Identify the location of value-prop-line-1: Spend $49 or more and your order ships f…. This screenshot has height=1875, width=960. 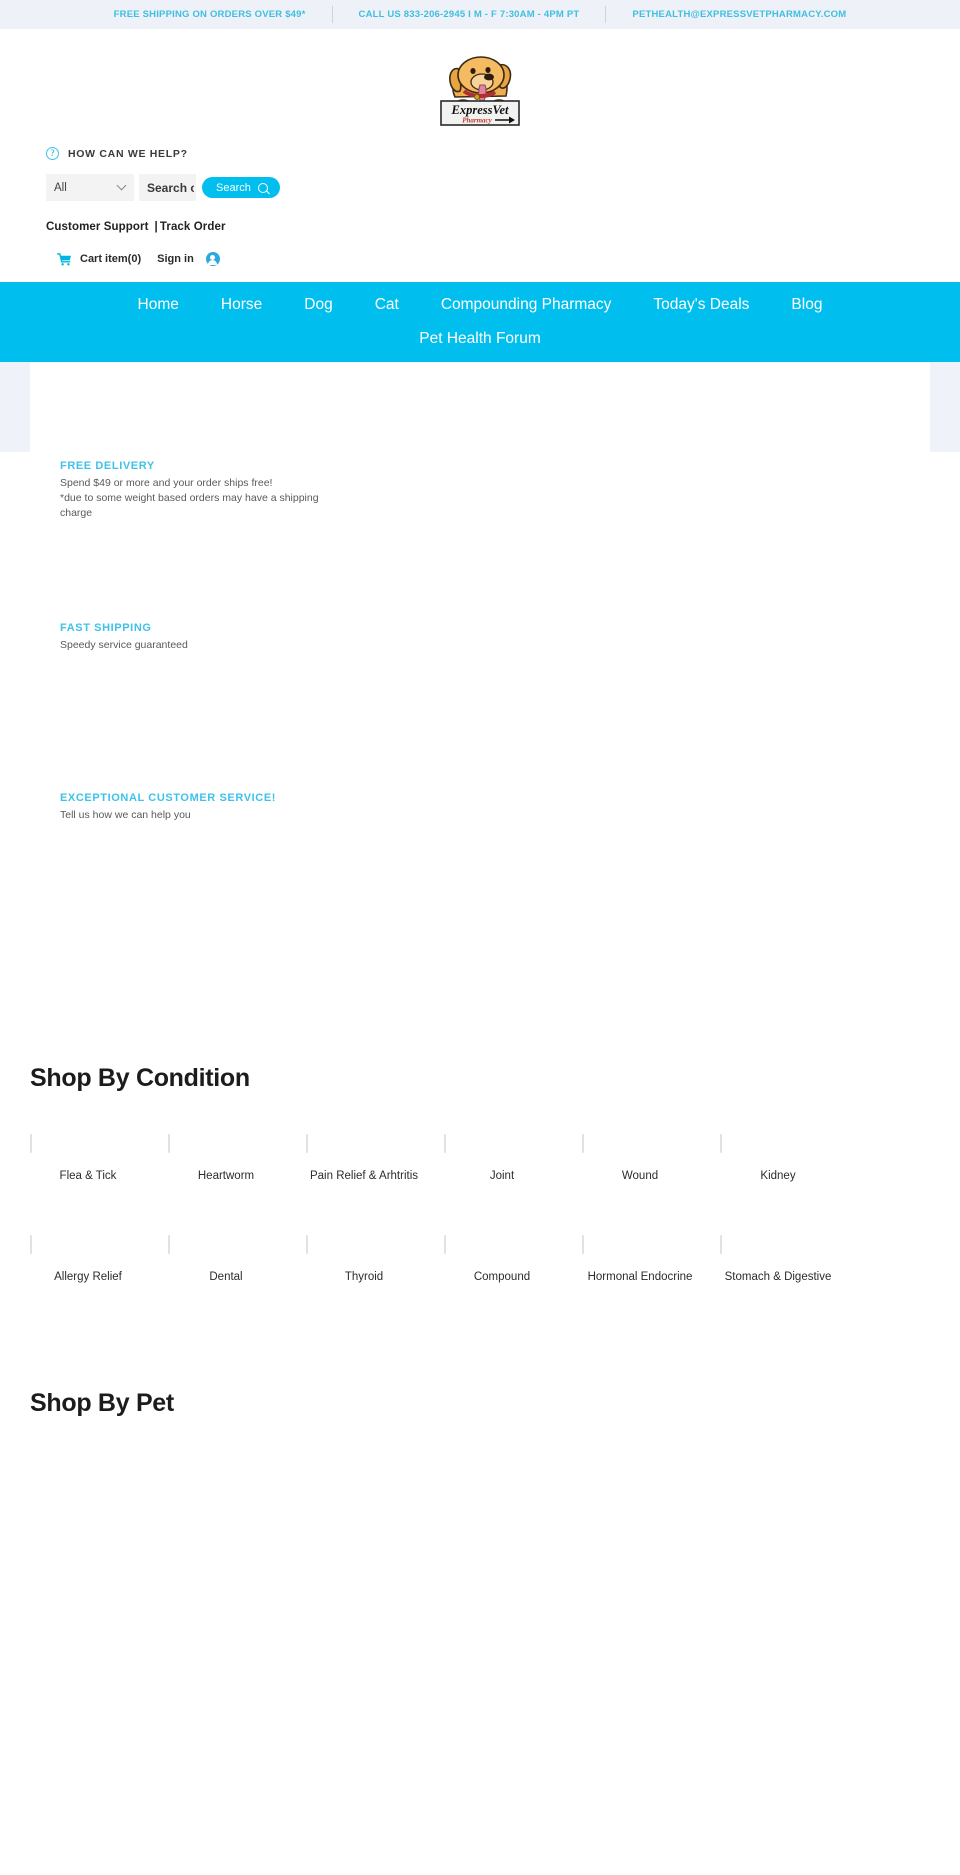
(166, 483).